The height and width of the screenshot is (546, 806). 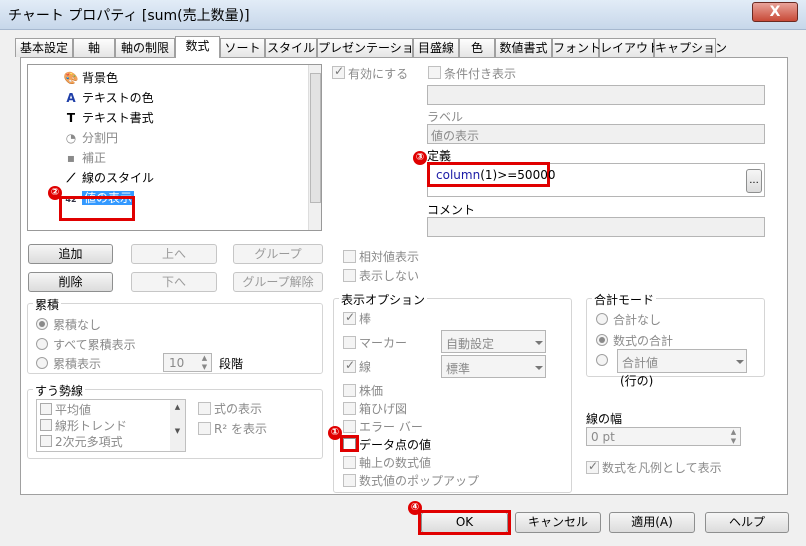 I want to click on relative-checkbox, so click(x=349, y=256).